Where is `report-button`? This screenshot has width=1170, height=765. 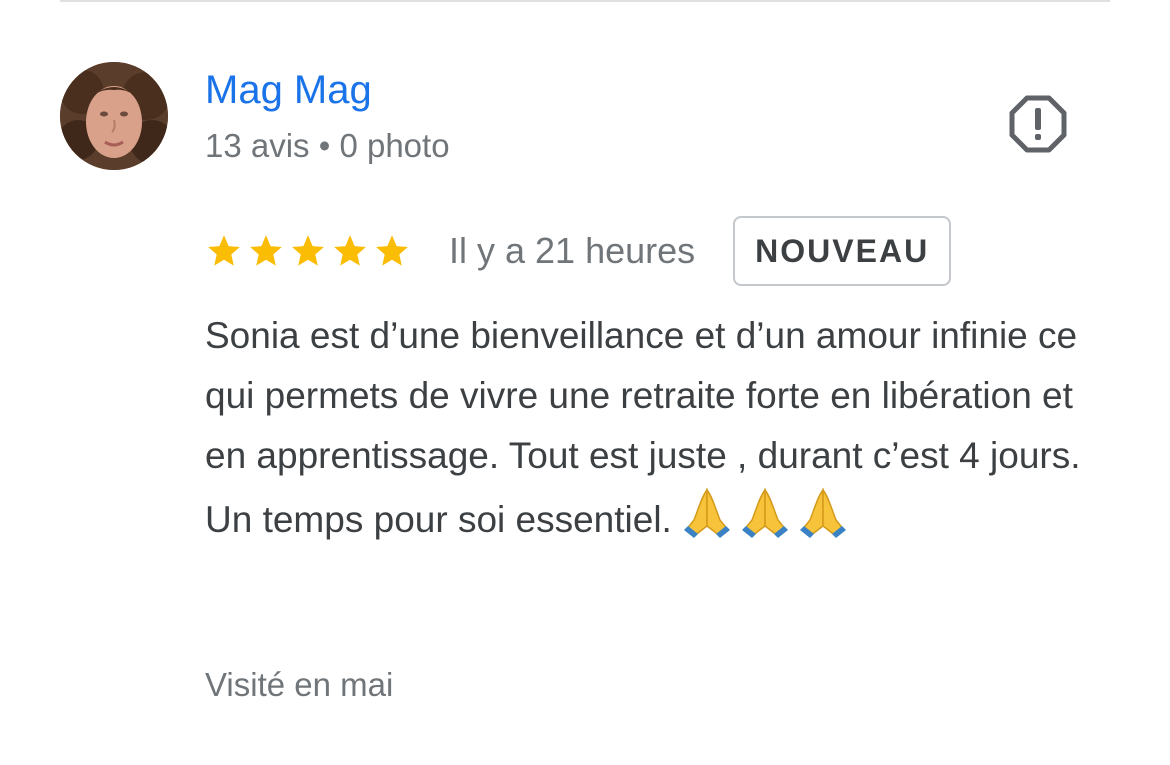
report-button is located at coordinates (1038, 124).